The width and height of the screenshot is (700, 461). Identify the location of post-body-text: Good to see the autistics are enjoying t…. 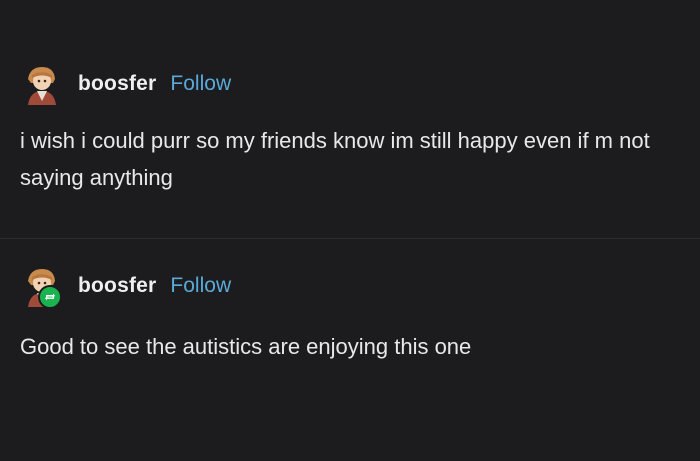
(246, 346).